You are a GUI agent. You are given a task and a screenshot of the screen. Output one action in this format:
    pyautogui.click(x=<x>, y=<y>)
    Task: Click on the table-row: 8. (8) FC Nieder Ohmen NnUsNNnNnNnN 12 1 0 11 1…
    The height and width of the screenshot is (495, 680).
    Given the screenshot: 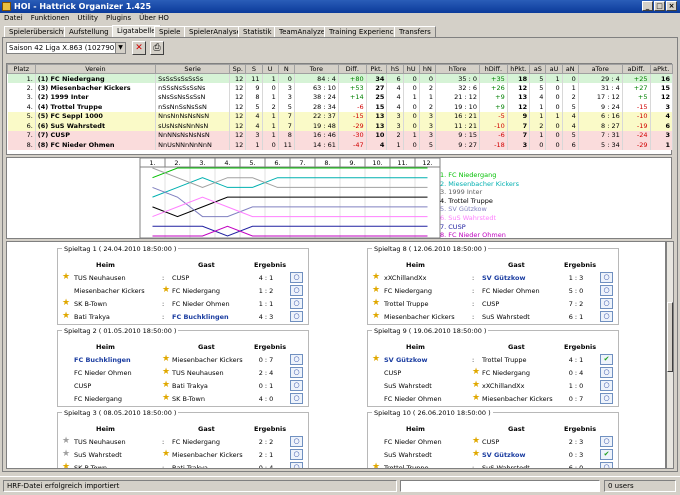 What is the action you would take?
    pyautogui.click(x=340, y=145)
    